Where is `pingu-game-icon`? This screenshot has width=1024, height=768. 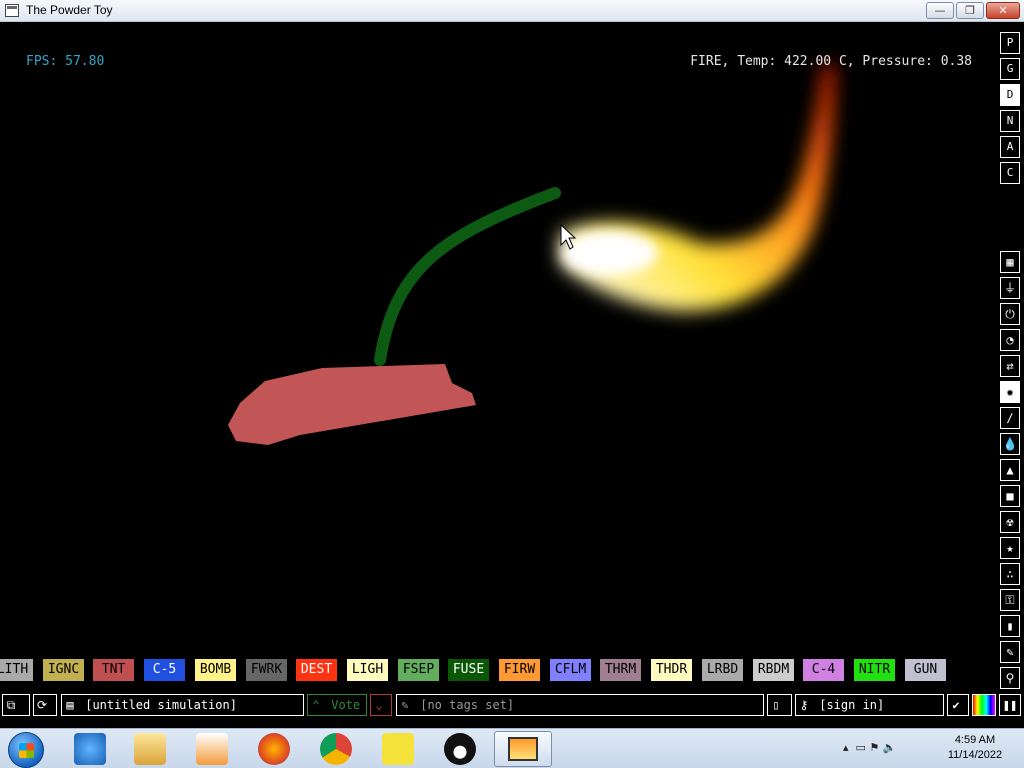 pingu-game-icon is located at coordinates (460, 749).